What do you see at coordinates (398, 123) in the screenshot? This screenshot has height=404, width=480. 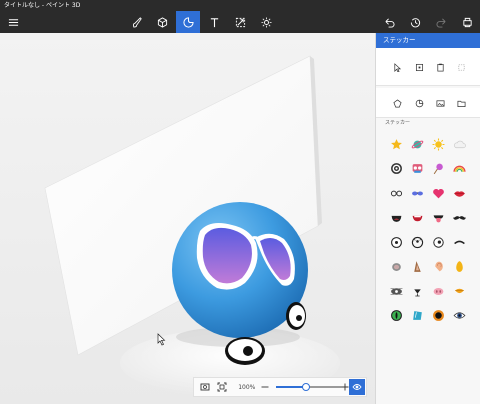 I see `sticker-section-label: ステッカー` at bounding box center [398, 123].